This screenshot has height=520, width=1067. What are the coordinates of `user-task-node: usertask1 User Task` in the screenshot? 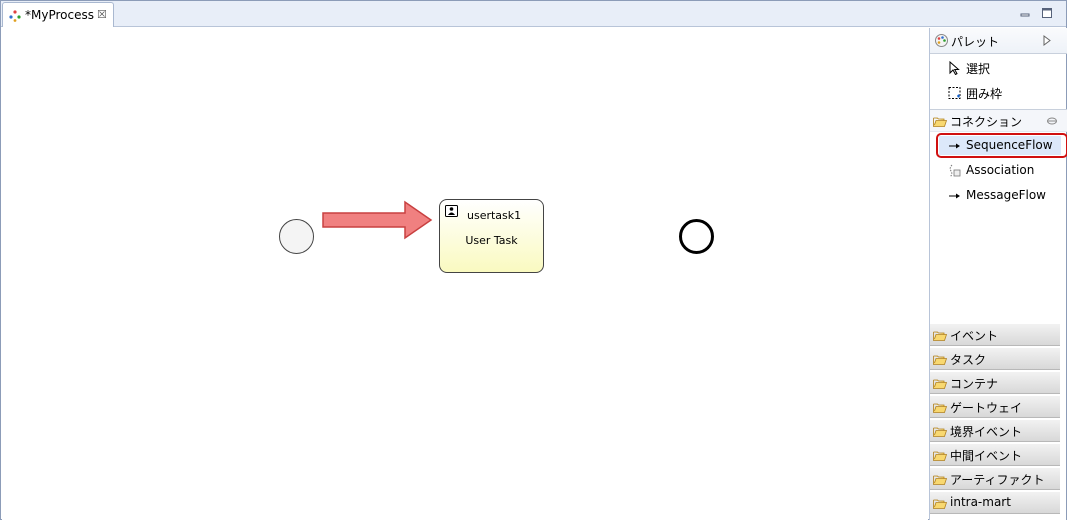 It's located at (491, 236).